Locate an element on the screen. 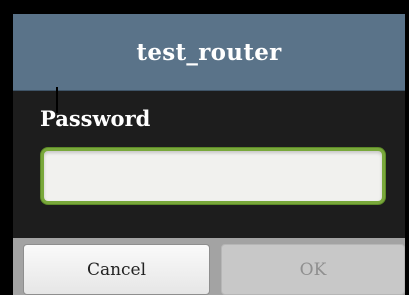 The height and width of the screenshot is (295, 409). ok-button: OK is located at coordinates (313, 269).